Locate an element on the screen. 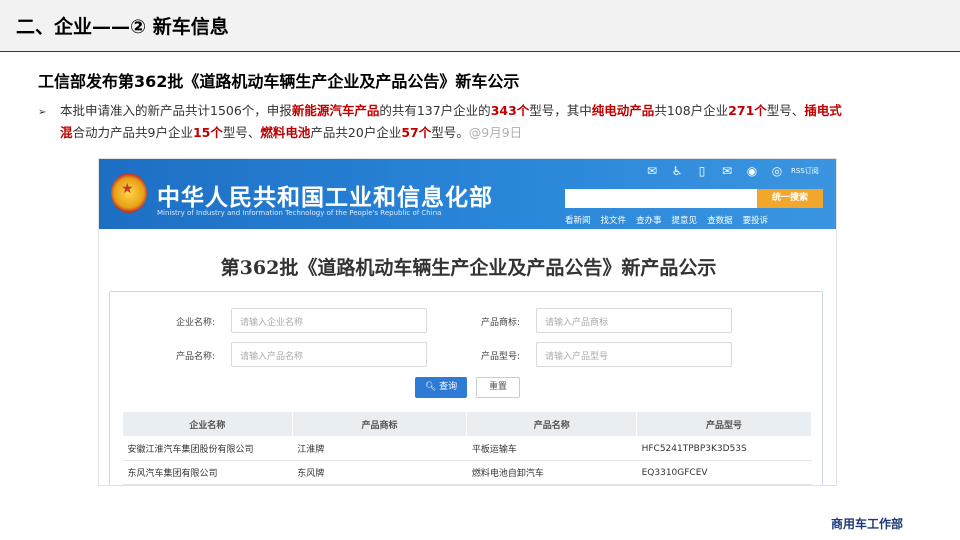  table-cell: HFC5241TPBP3K3D53S is located at coordinates (724, 448).